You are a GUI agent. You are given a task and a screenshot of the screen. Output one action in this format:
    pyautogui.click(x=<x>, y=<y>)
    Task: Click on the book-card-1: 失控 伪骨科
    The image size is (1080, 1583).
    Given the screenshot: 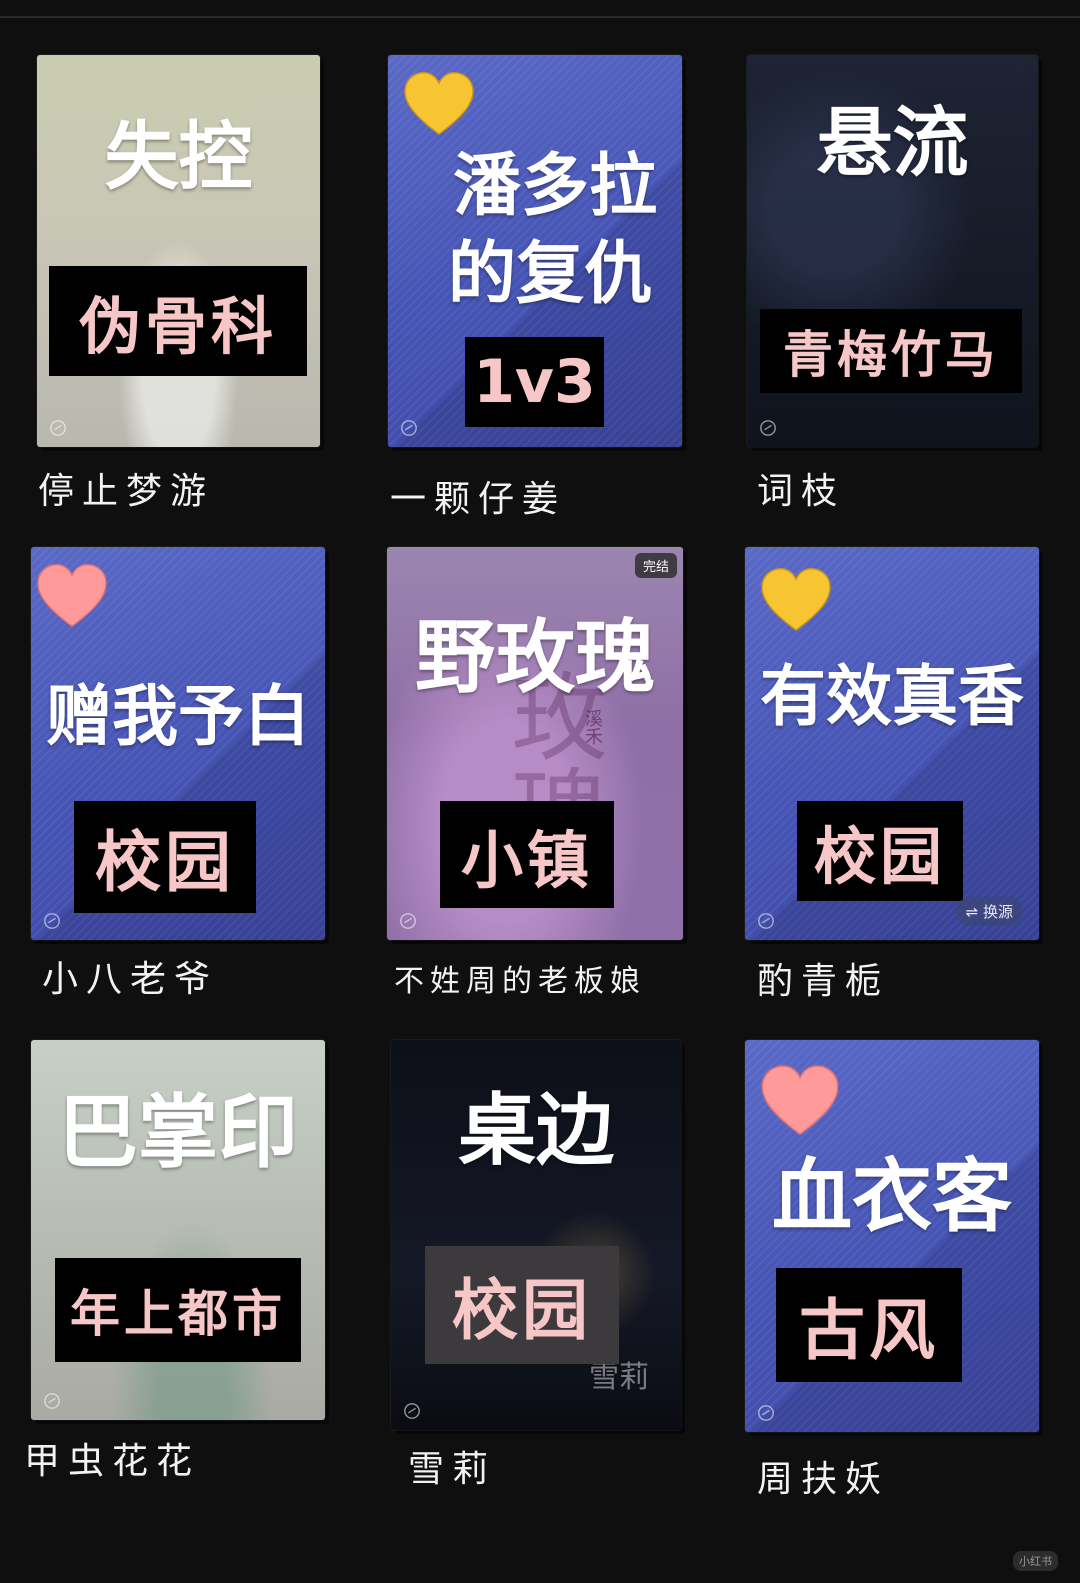 What is the action you would take?
    pyautogui.click(x=178, y=251)
    